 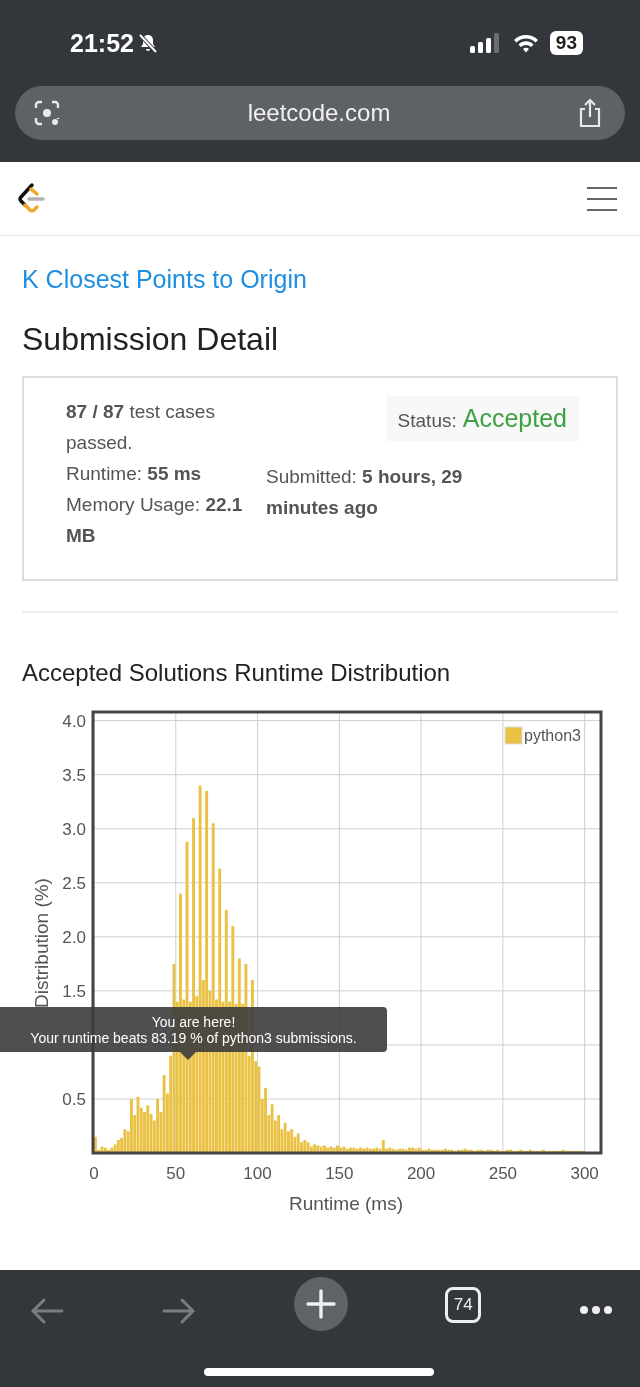 What do you see at coordinates (427, 421) in the screenshot?
I see `status-label: Status:` at bounding box center [427, 421].